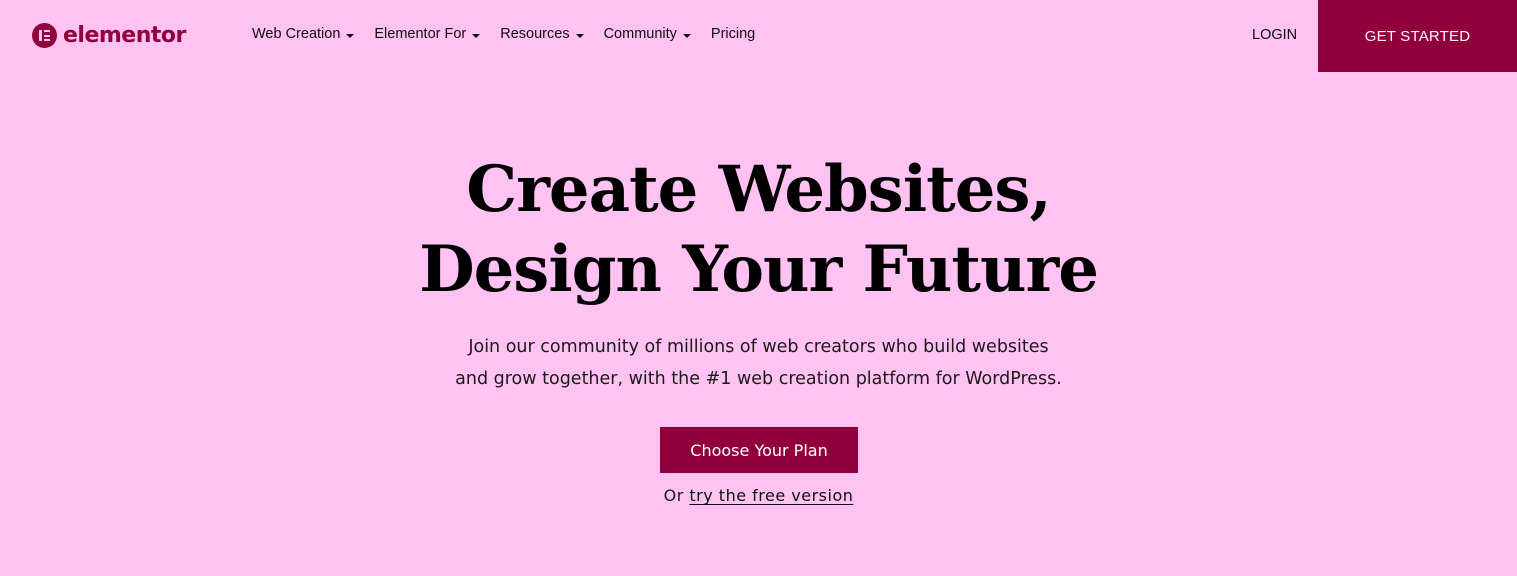 The image size is (1517, 576). I want to click on nav-item-label: Resources, so click(535, 34).